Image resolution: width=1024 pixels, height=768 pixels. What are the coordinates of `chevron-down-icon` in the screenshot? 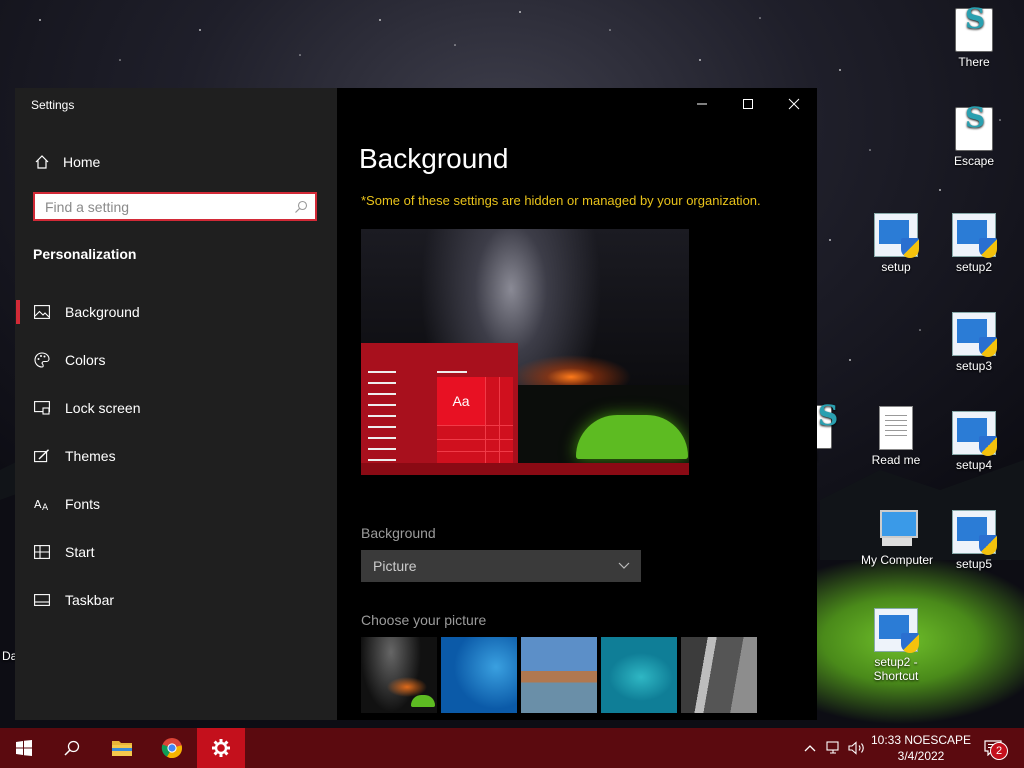 It's located at (624, 566).